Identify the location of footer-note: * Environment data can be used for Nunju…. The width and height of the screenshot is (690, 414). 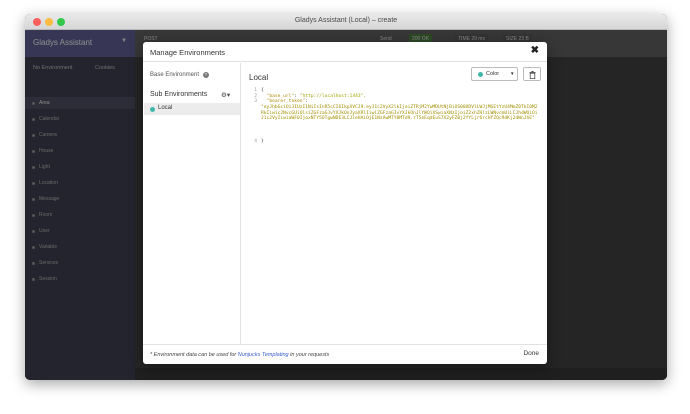
(240, 355).